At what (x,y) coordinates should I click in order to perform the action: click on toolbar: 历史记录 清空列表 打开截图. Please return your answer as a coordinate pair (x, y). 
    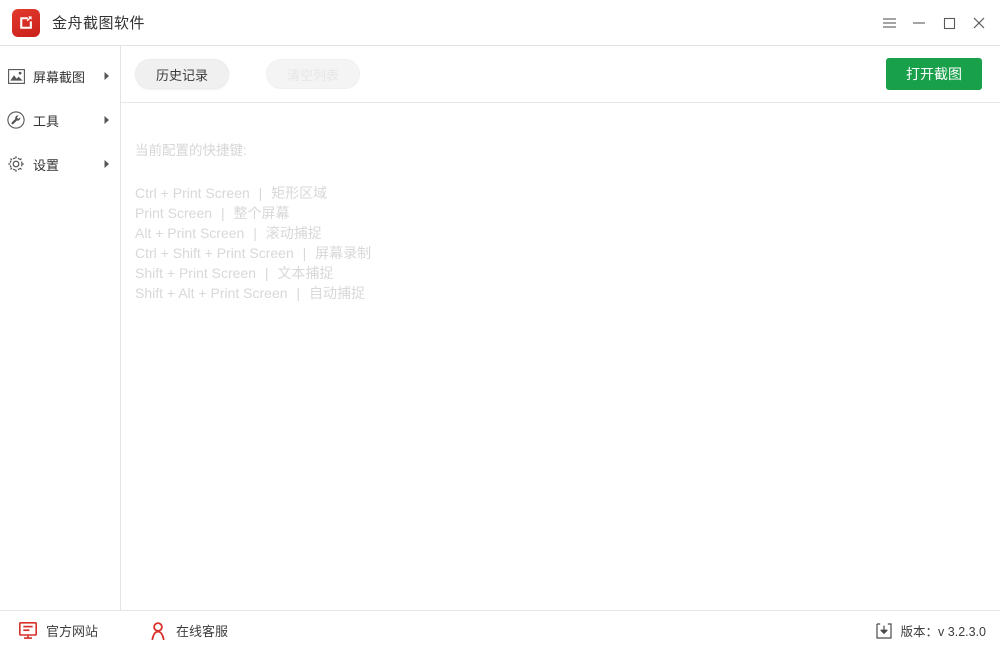
    Looking at the image, I should click on (560, 74).